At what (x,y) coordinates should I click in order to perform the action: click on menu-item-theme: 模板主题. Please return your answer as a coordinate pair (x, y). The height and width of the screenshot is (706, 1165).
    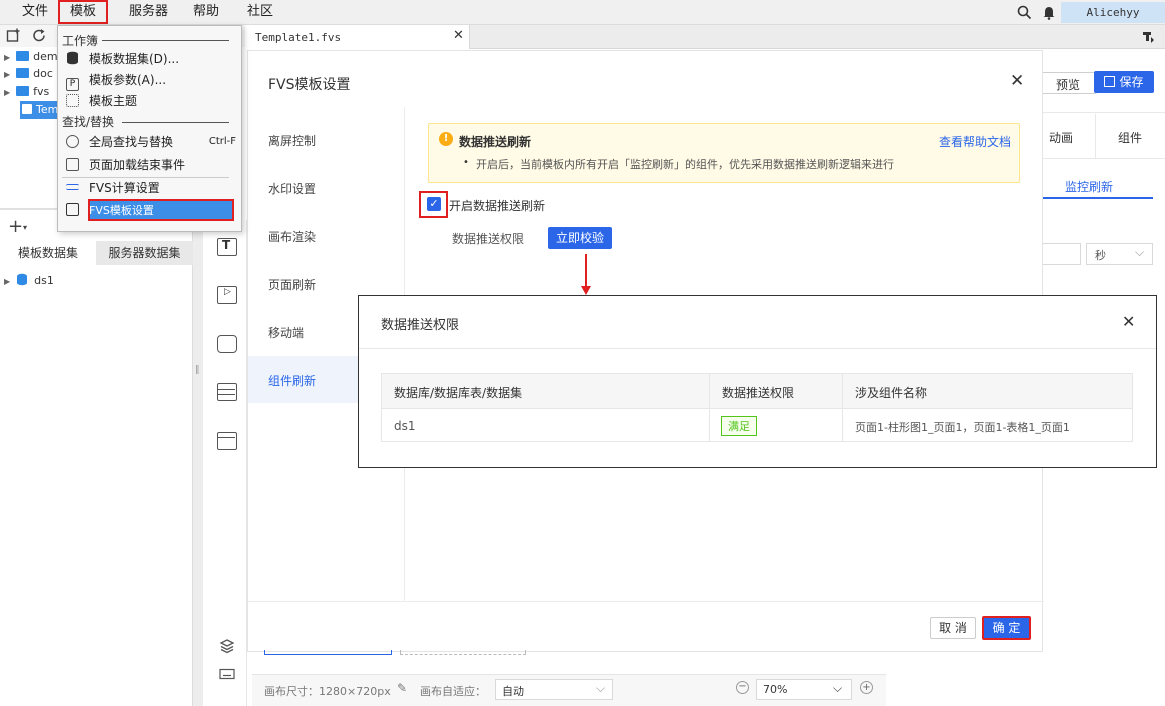
    Looking at the image, I should click on (101, 101).